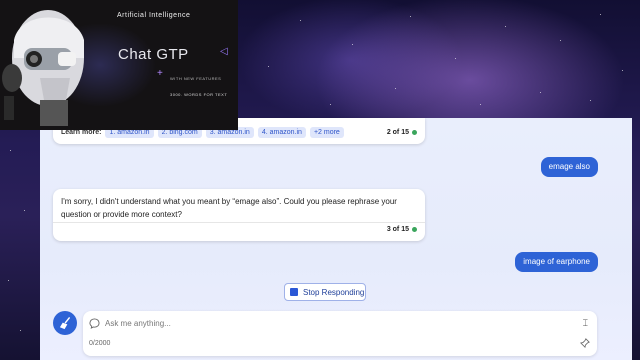 The image size is (640, 360). What do you see at coordinates (397, 229) in the screenshot?
I see `response-count-text: 3 of 15` at bounding box center [397, 229].